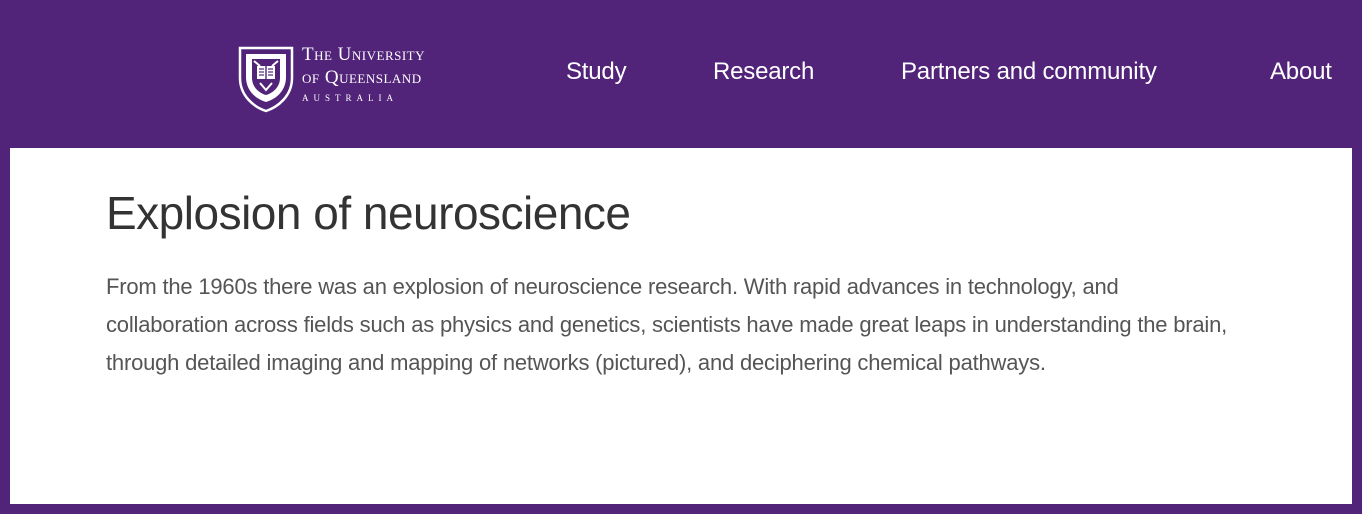 The image size is (1362, 514). What do you see at coordinates (596, 72) in the screenshot?
I see `nav-item-study: Study` at bounding box center [596, 72].